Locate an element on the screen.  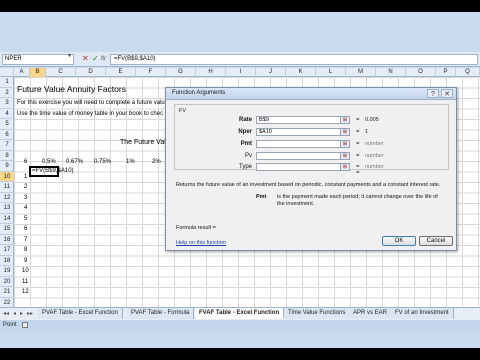
arg-input-pv is located at coordinates (298, 156).